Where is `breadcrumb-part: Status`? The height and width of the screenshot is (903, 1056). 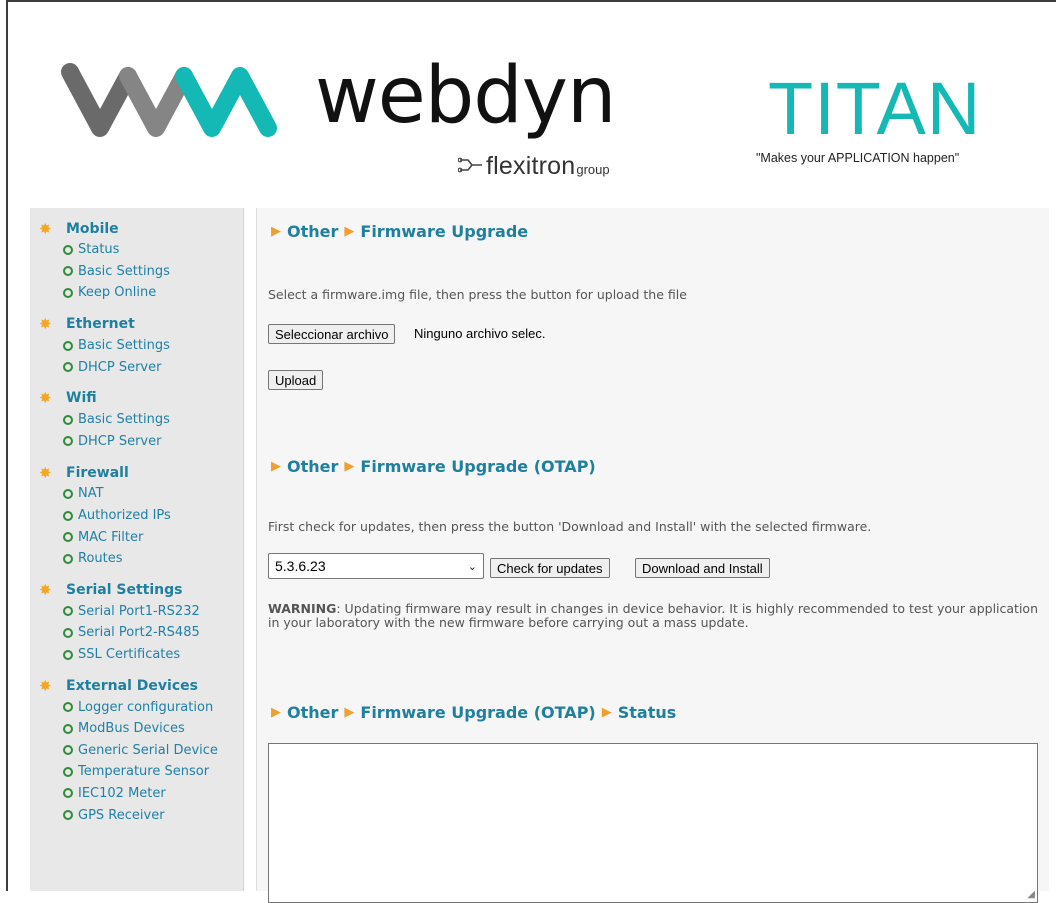
breadcrumb-part: Status is located at coordinates (647, 712).